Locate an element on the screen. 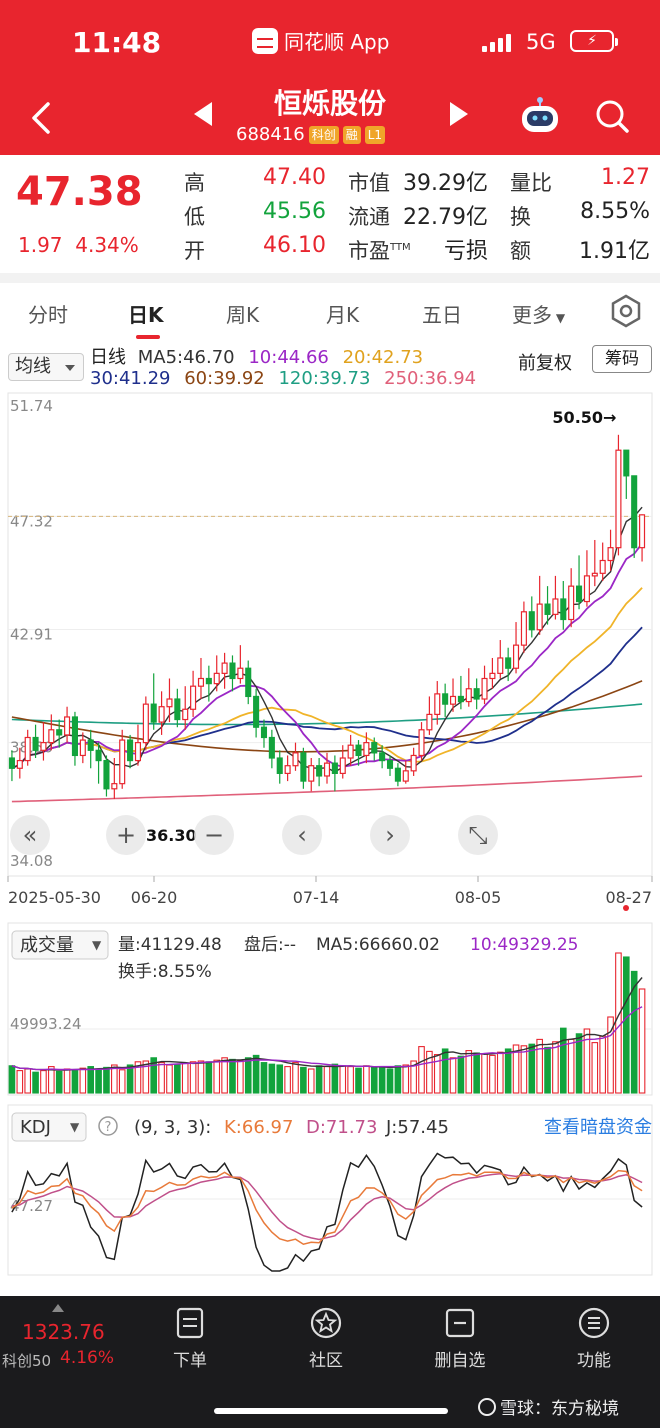 The image size is (660, 1428). next-bar-button-icon: › is located at coordinates (390, 835).